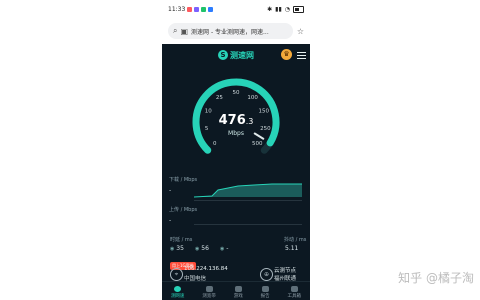 The width and height of the screenshot is (480, 300). What do you see at coordinates (236, 9) in the screenshot?
I see `status-bar: 11:33 ✱ ▮▮ ◔` at bounding box center [236, 9].